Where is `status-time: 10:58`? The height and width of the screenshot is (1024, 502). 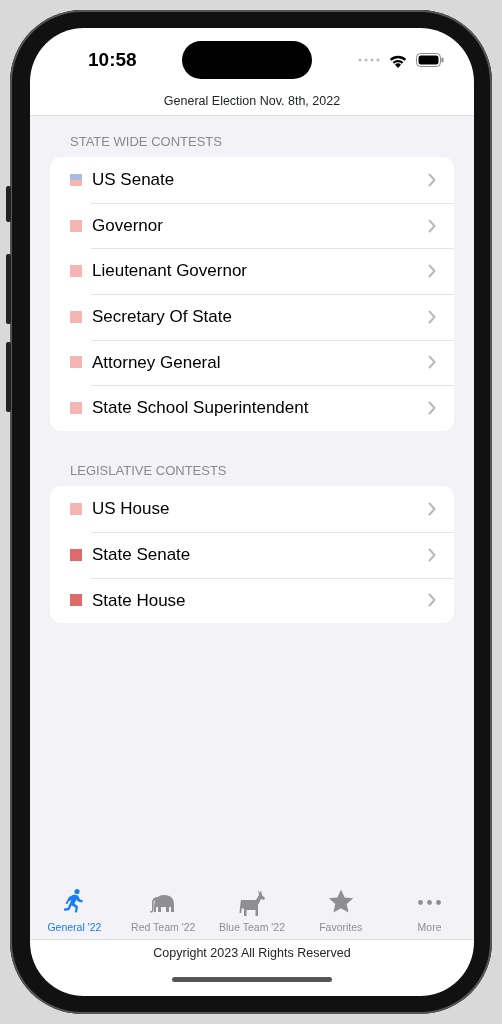 status-time: 10:58 is located at coordinates (112, 59).